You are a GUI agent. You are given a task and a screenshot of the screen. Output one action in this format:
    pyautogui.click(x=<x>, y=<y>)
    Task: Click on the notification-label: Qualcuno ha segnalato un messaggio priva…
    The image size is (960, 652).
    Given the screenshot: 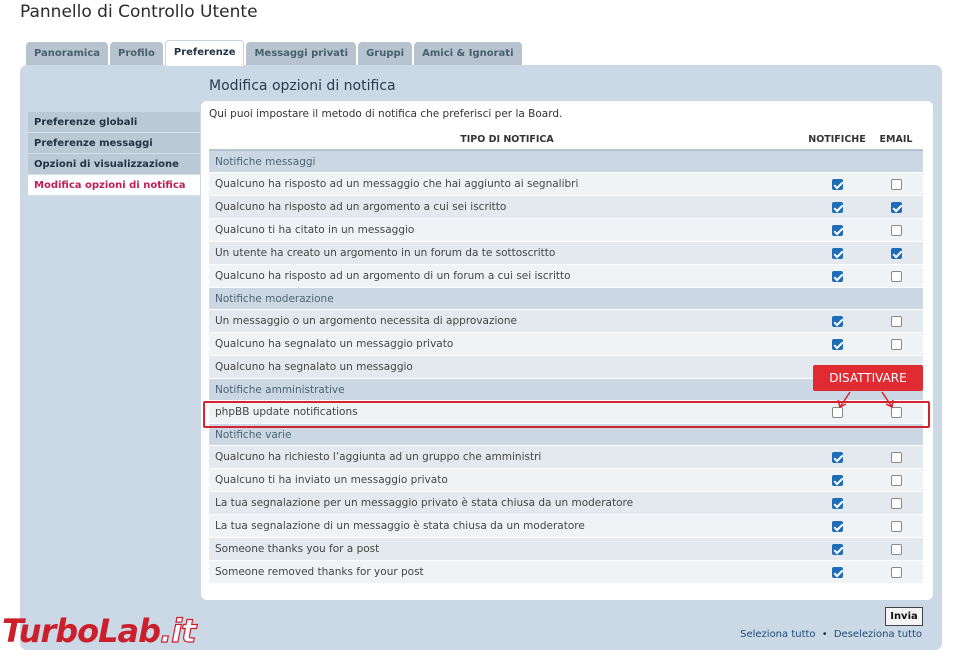 What is the action you would take?
    pyautogui.click(x=334, y=344)
    